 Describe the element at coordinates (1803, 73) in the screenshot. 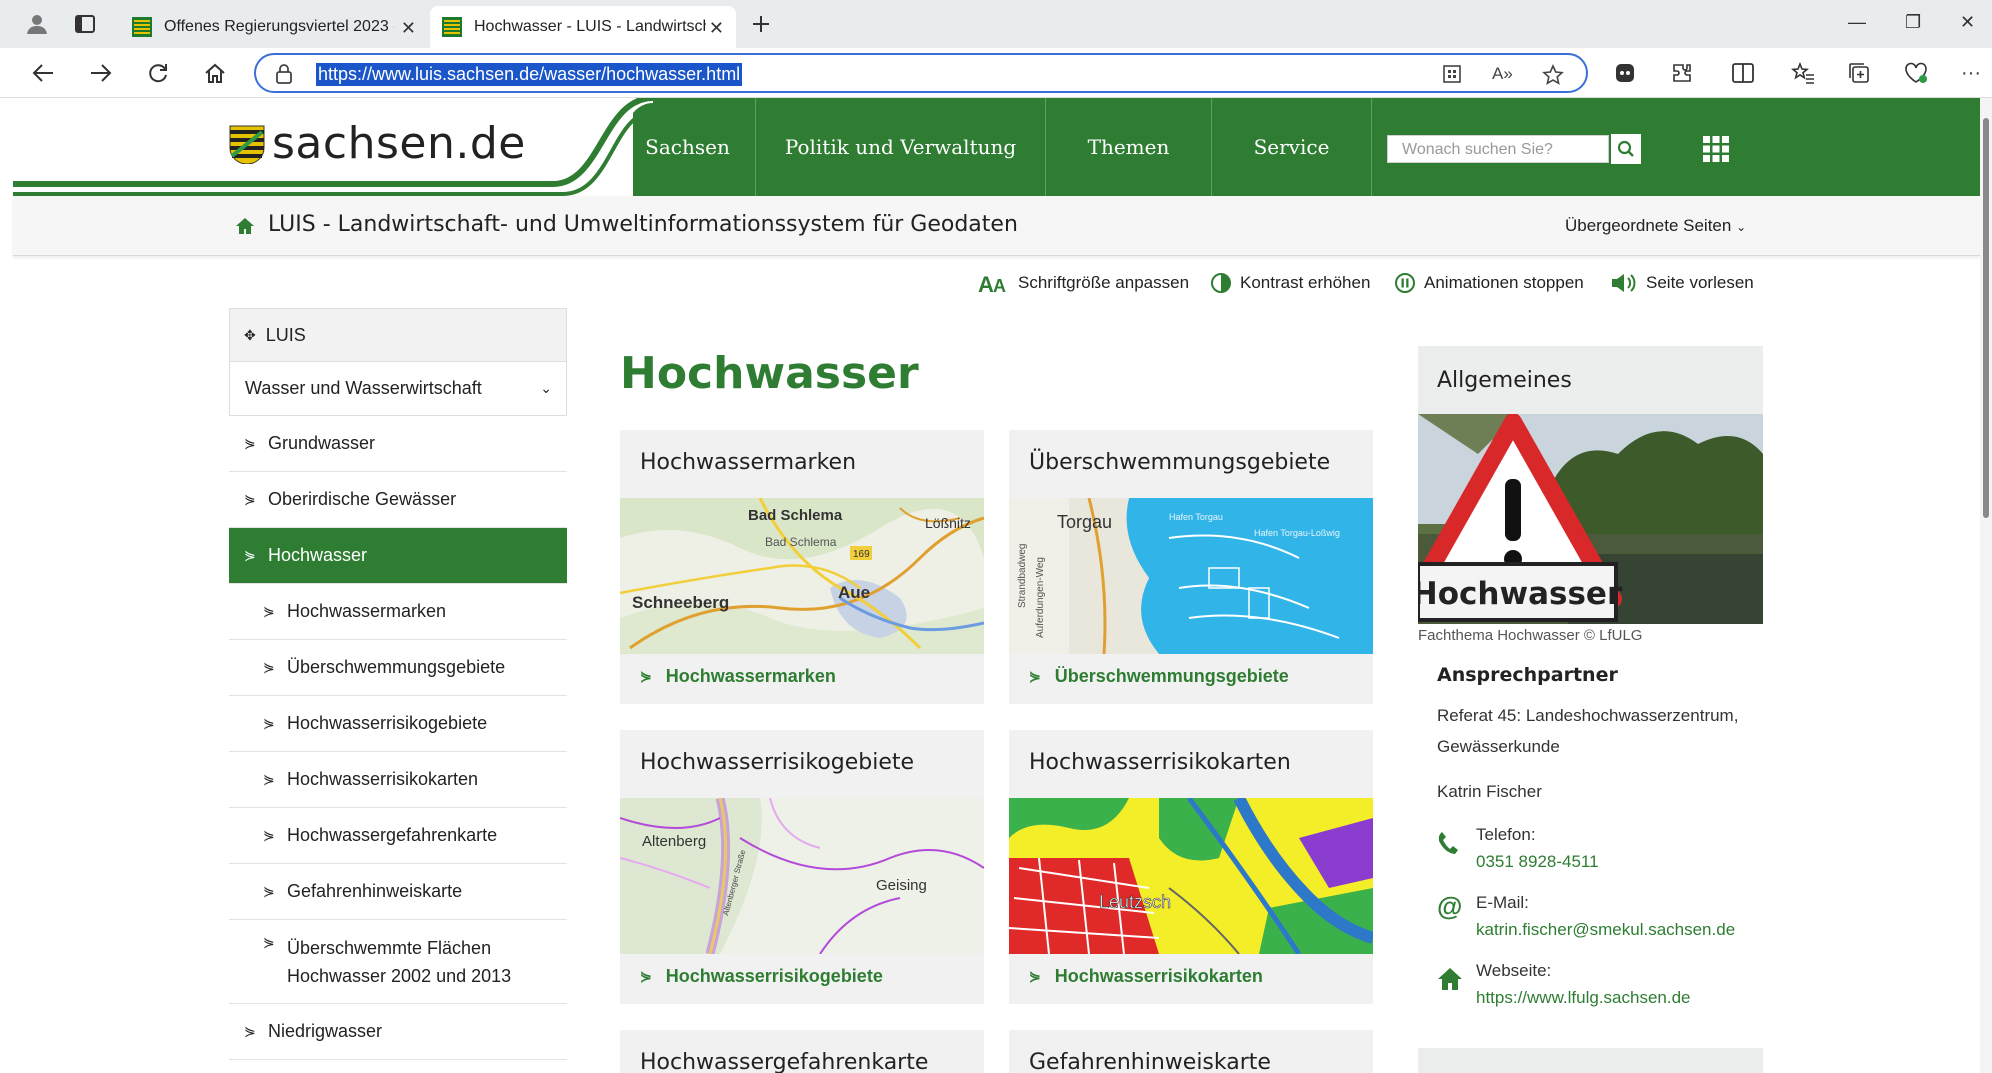

I see `favorites-icon` at that location.